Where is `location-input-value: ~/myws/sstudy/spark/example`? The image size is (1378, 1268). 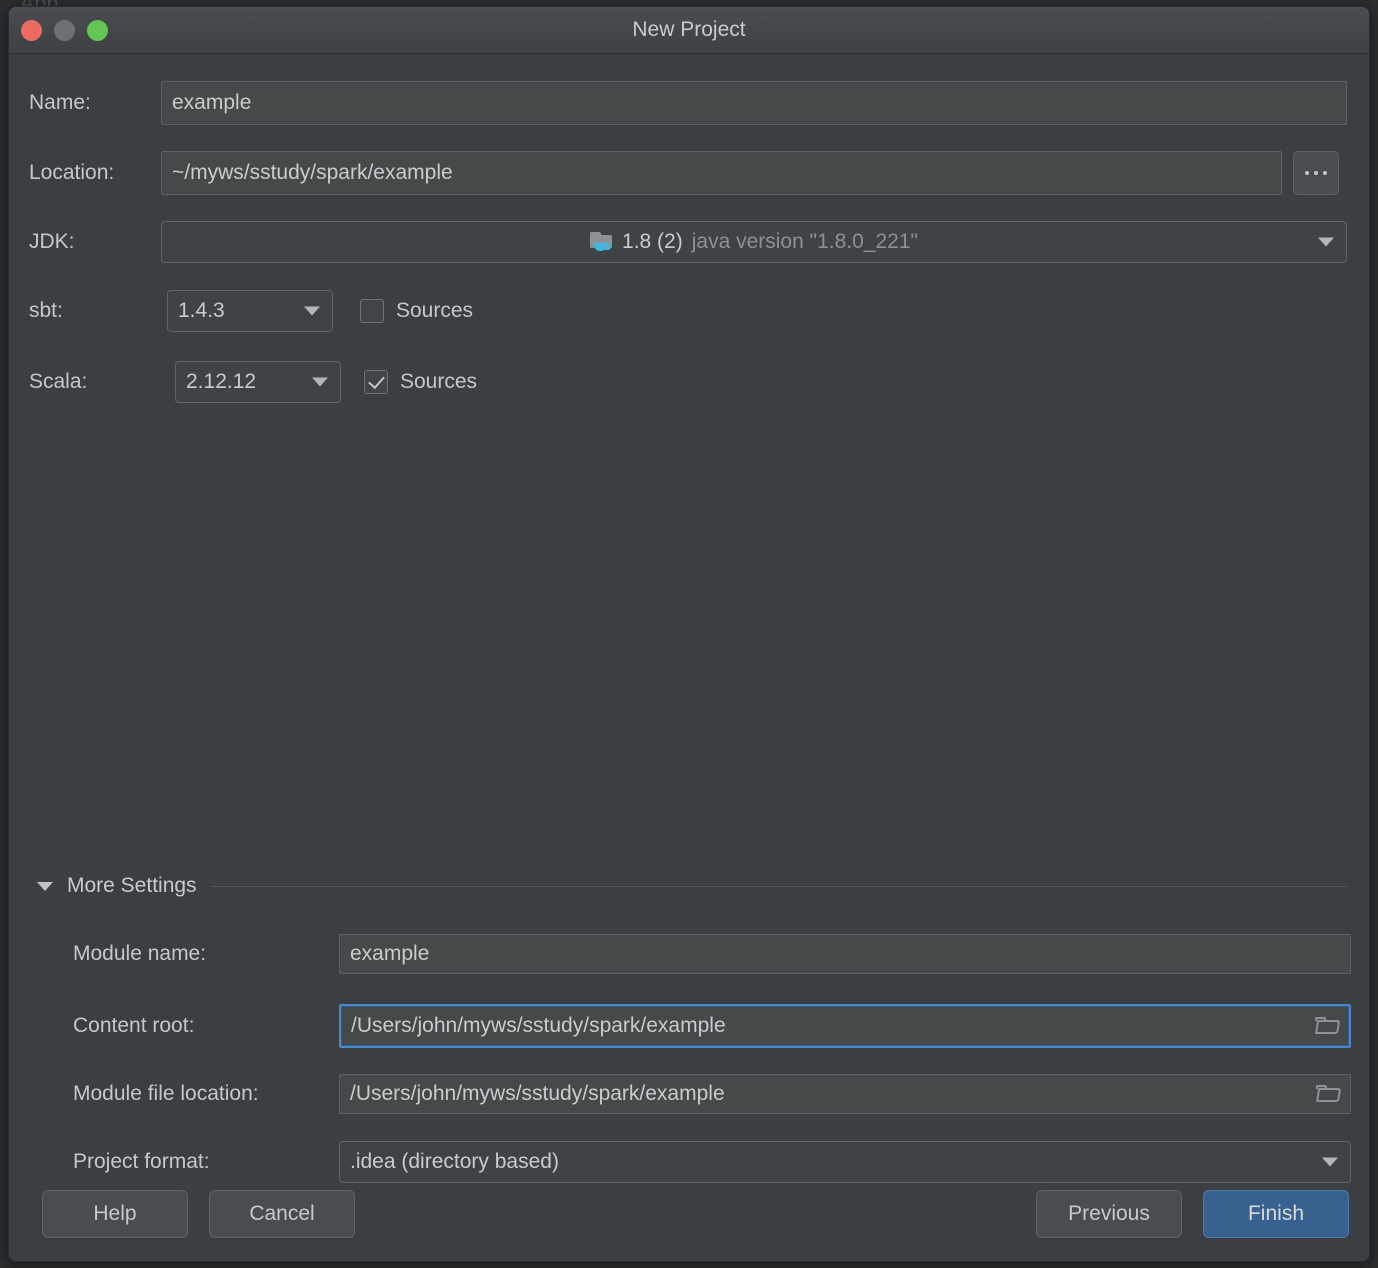 location-input-value: ~/myws/sstudy/spark/example is located at coordinates (312, 172).